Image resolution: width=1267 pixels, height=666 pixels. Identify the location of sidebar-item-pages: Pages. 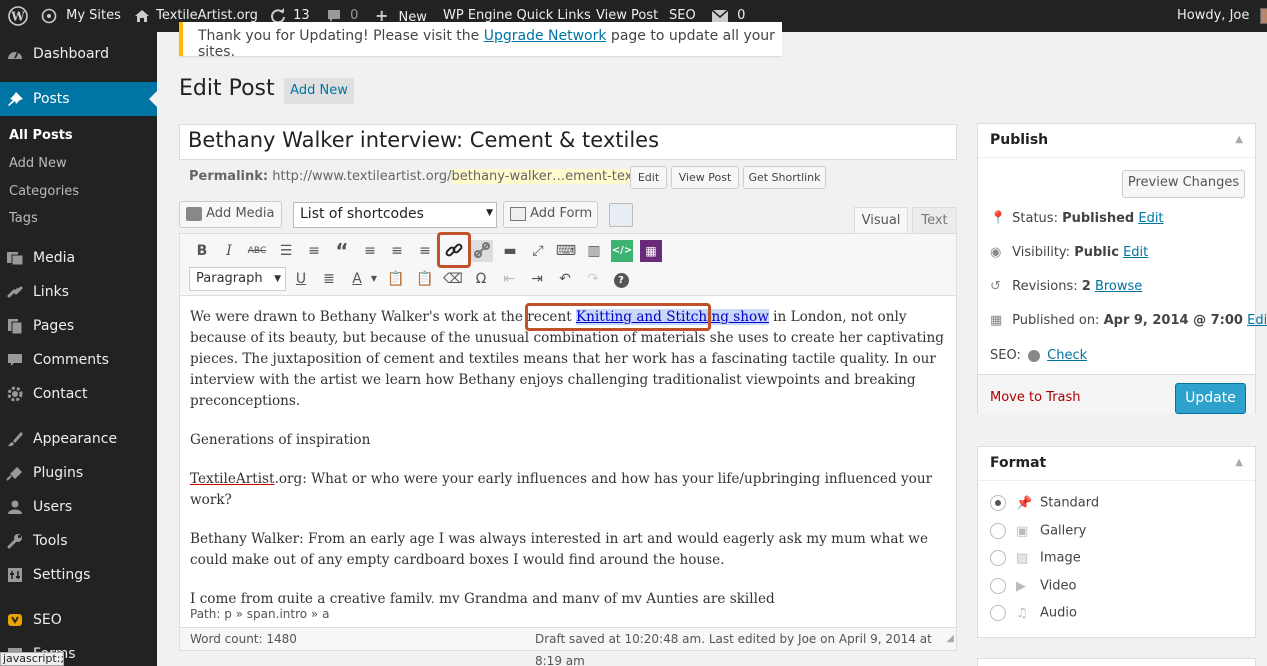
(78, 326).